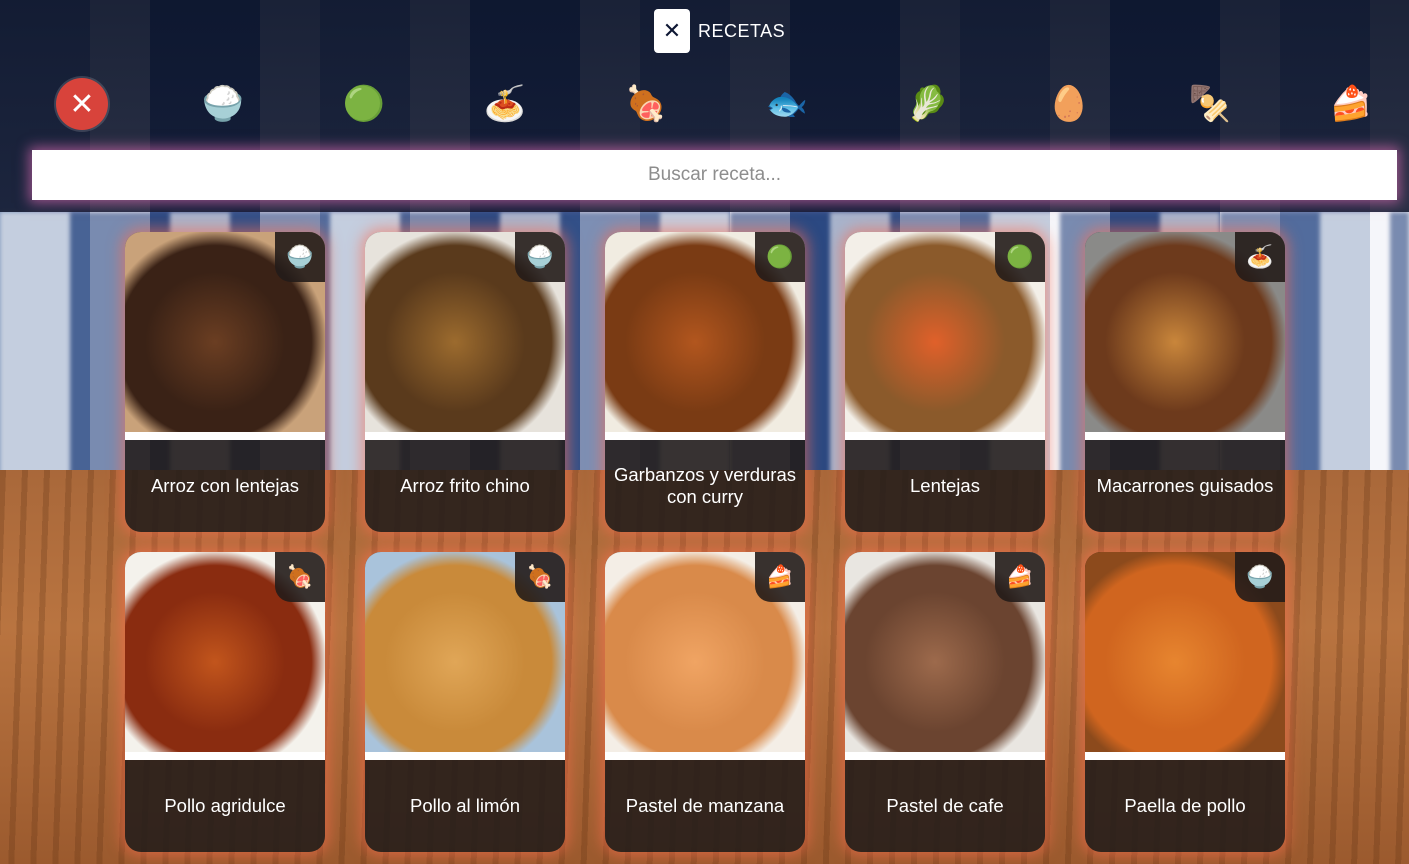 This screenshot has height=864, width=1409. I want to click on recipe-photo: 🍝, so click(1185, 332).